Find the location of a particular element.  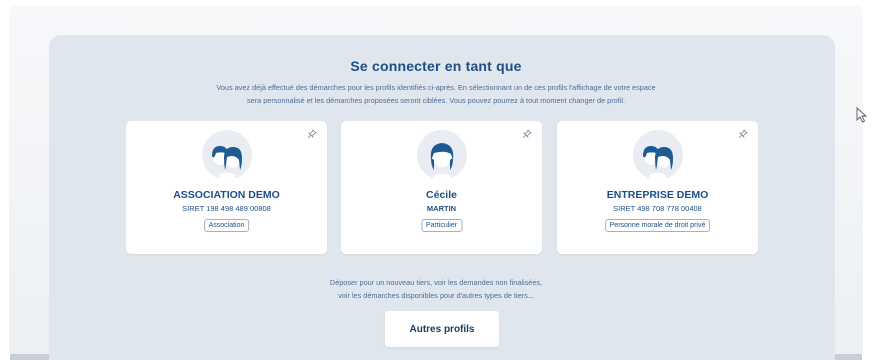

person-avatar-icon is located at coordinates (441, 155).